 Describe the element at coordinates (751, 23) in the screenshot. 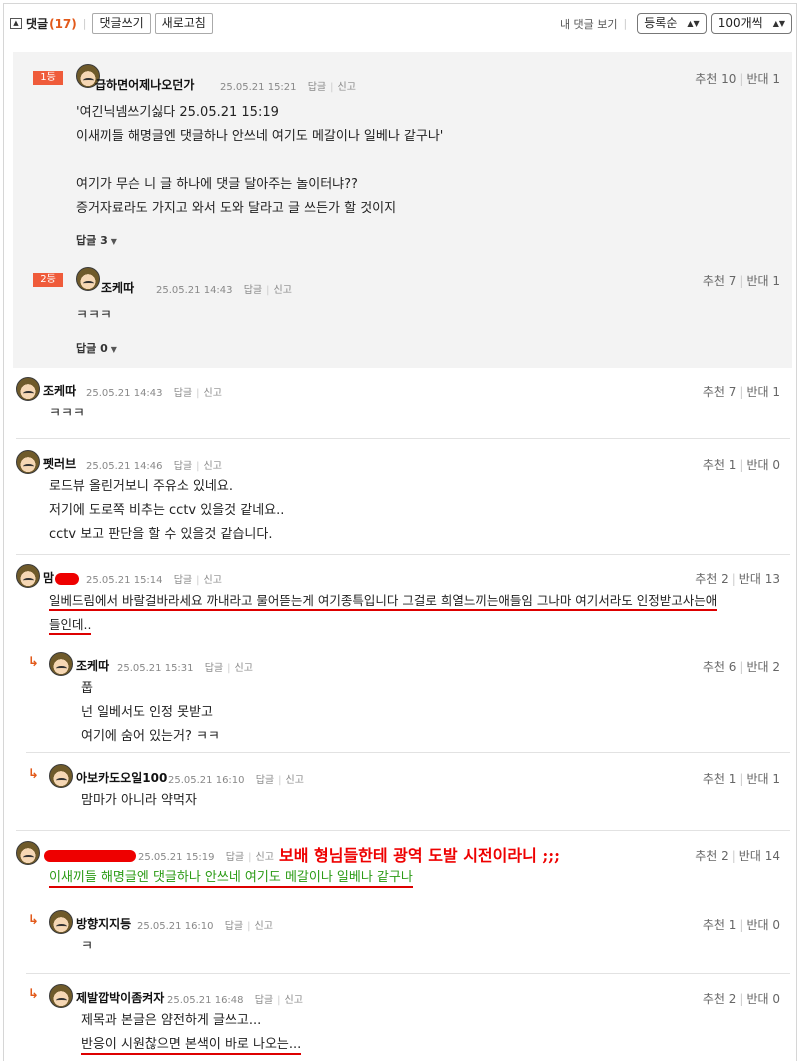

I see `per-page-select: 100개씩 ▲▼` at that location.